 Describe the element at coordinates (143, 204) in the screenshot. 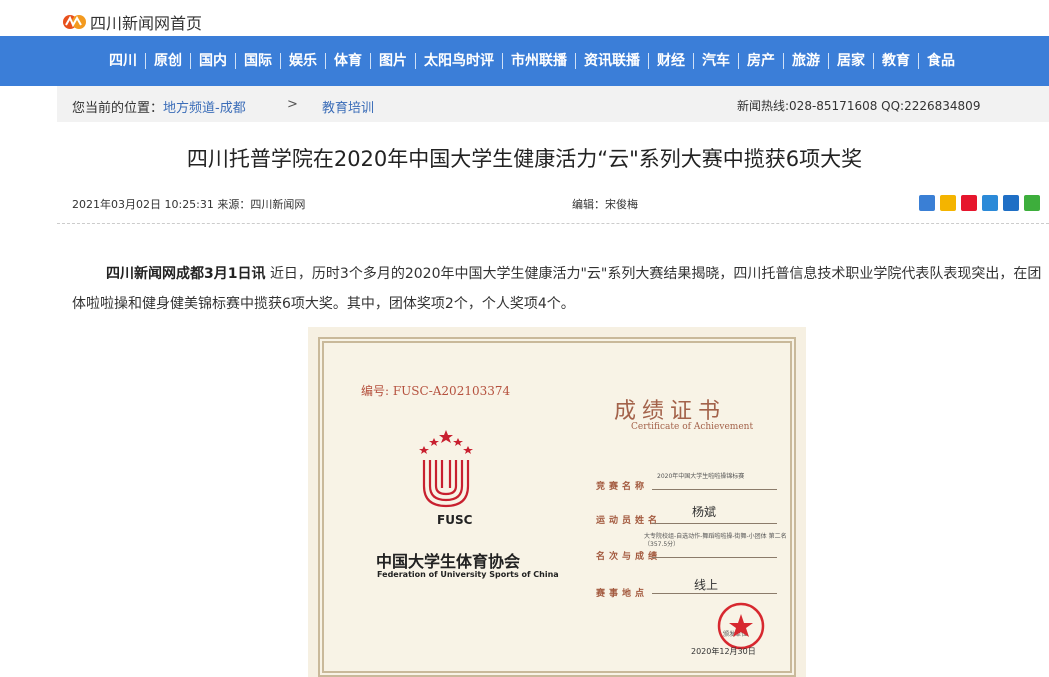

I see `publish-datetime: 2021年03月02日 10:25:31` at that location.